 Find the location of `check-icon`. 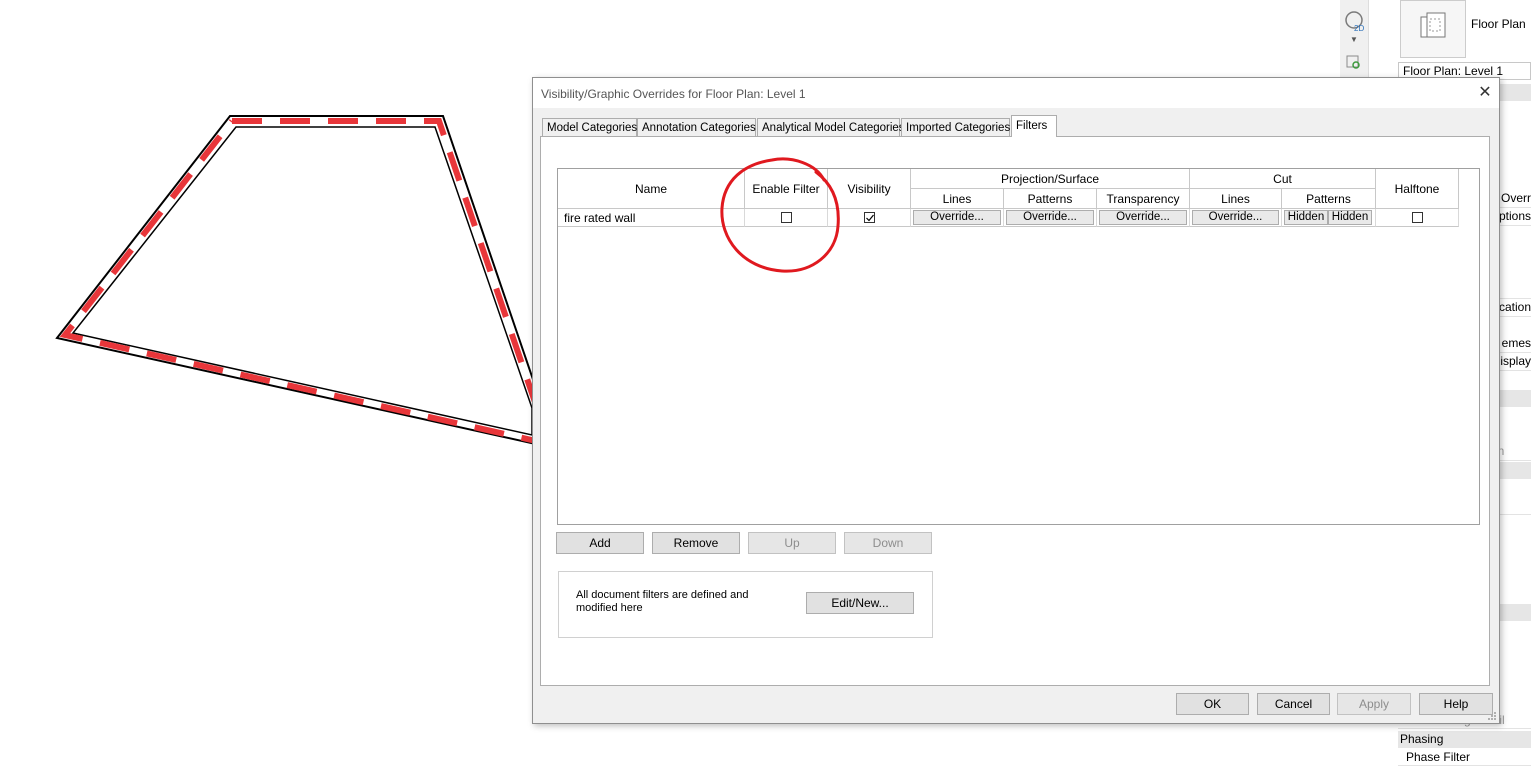

check-icon is located at coordinates (869, 218).